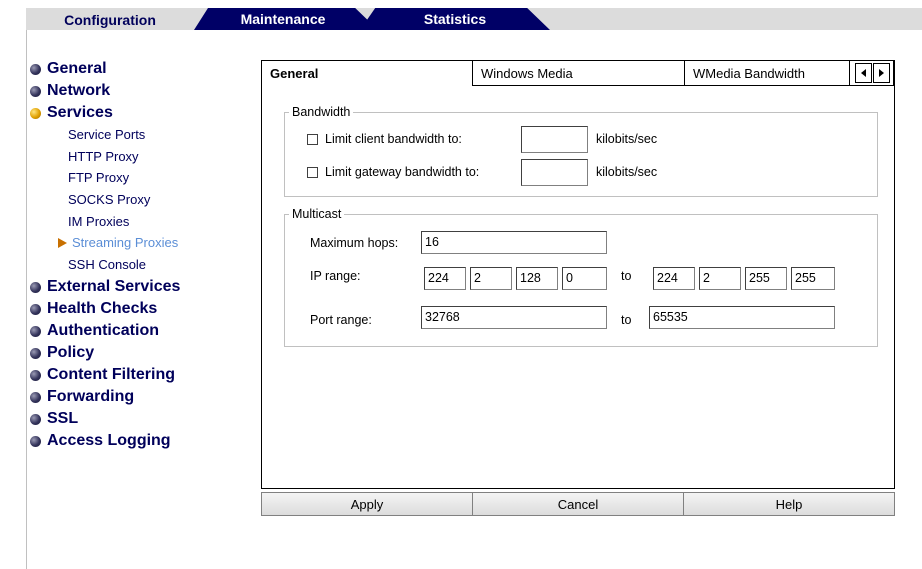 The width and height of the screenshot is (922, 569). What do you see at coordinates (35, 113) in the screenshot?
I see `bullet-open-icon` at bounding box center [35, 113].